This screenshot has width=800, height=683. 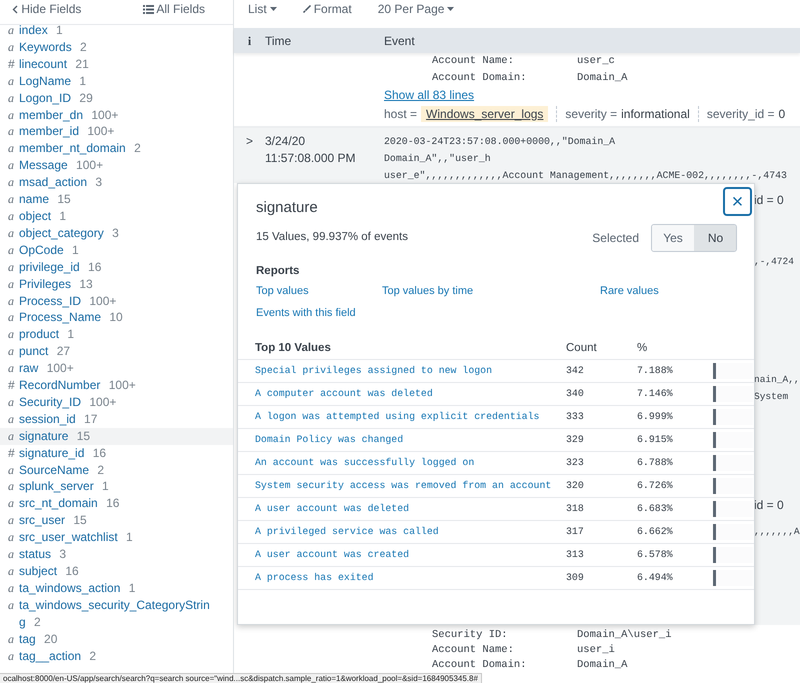 What do you see at coordinates (54, 64) in the screenshot?
I see `field-entry: linecount 21` at bounding box center [54, 64].